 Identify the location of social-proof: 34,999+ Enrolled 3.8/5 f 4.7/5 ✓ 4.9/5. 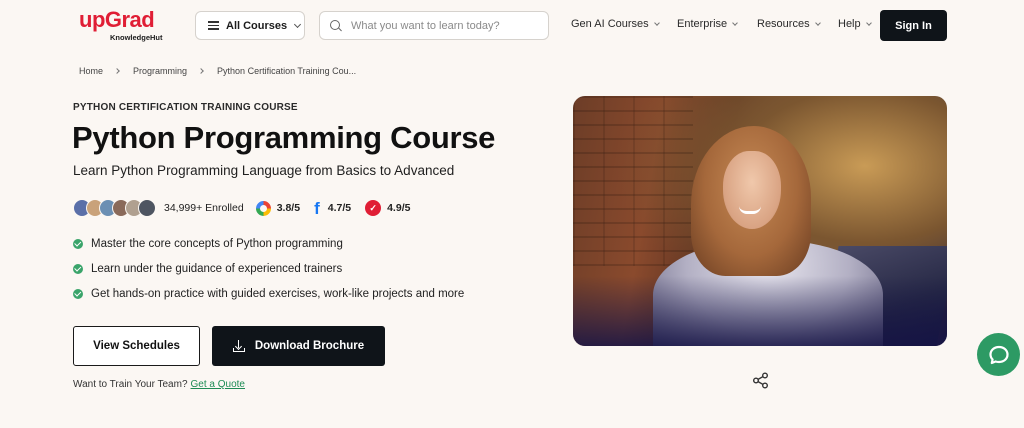
(248, 208).